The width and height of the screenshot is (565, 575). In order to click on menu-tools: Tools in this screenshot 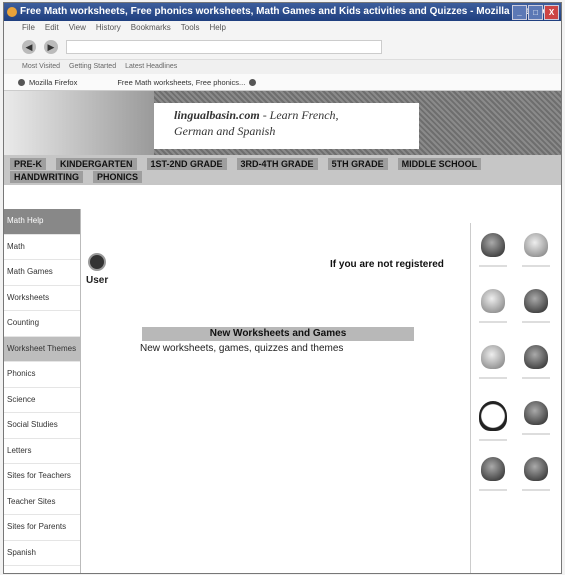, I will do `click(190, 28)`.